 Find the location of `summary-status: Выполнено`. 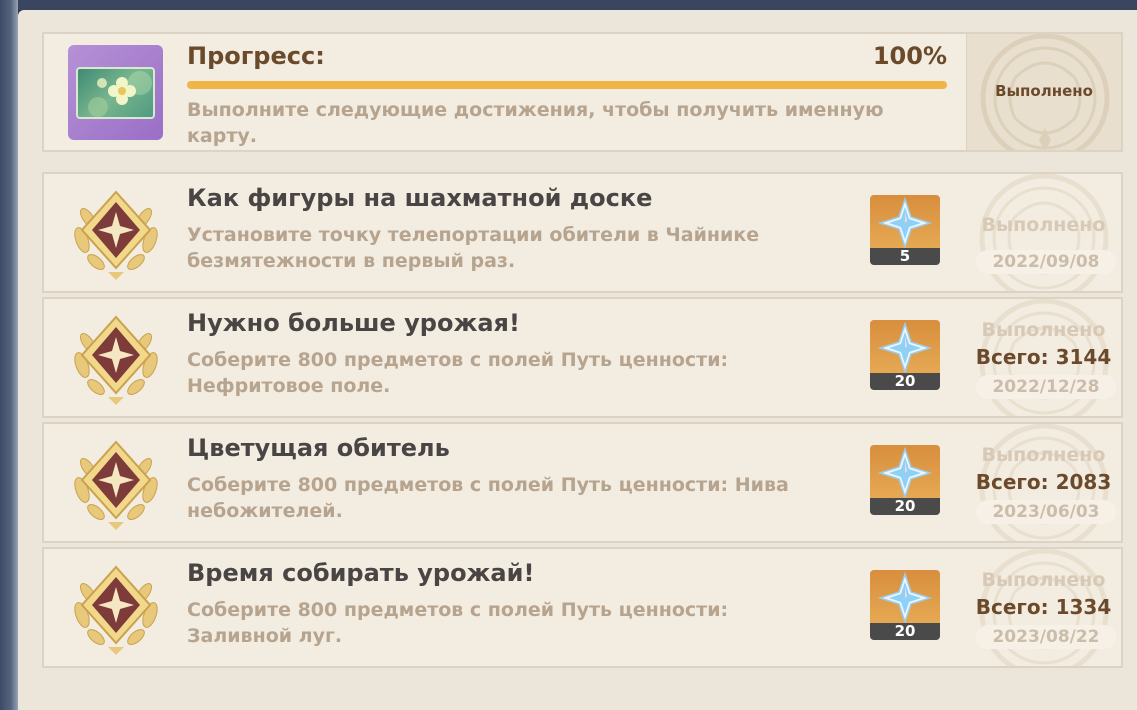

summary-status: Выполнено is located at coordinates (1044, 91).